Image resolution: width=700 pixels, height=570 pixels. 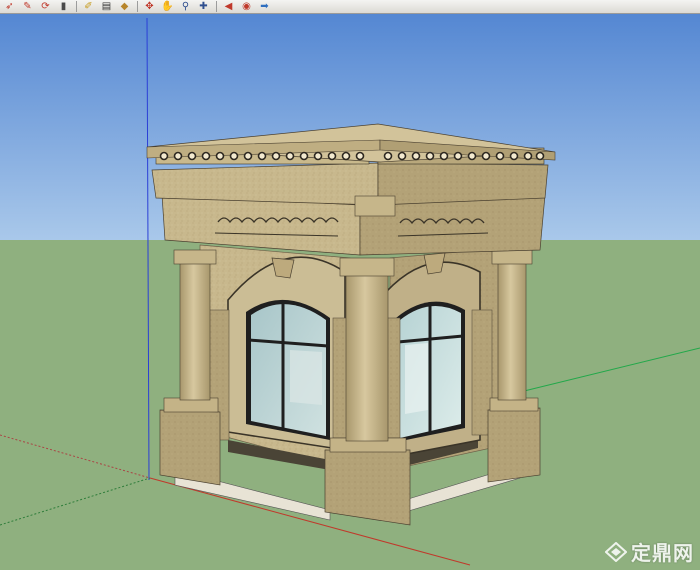 What do you see at coordinates (63, 6) in the screenshot?
I see `make-component-icon: ▮` at bounding box center [63, 6].